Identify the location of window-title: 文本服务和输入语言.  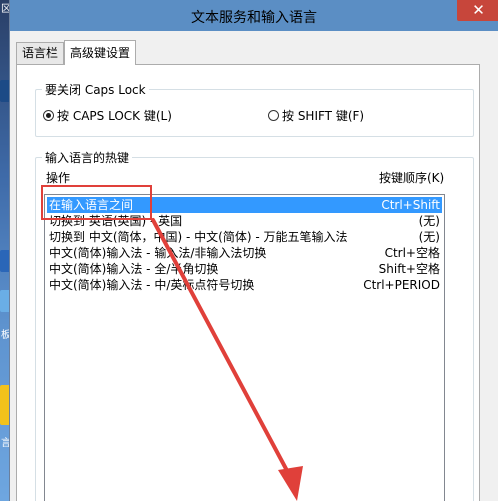
(254, 18).